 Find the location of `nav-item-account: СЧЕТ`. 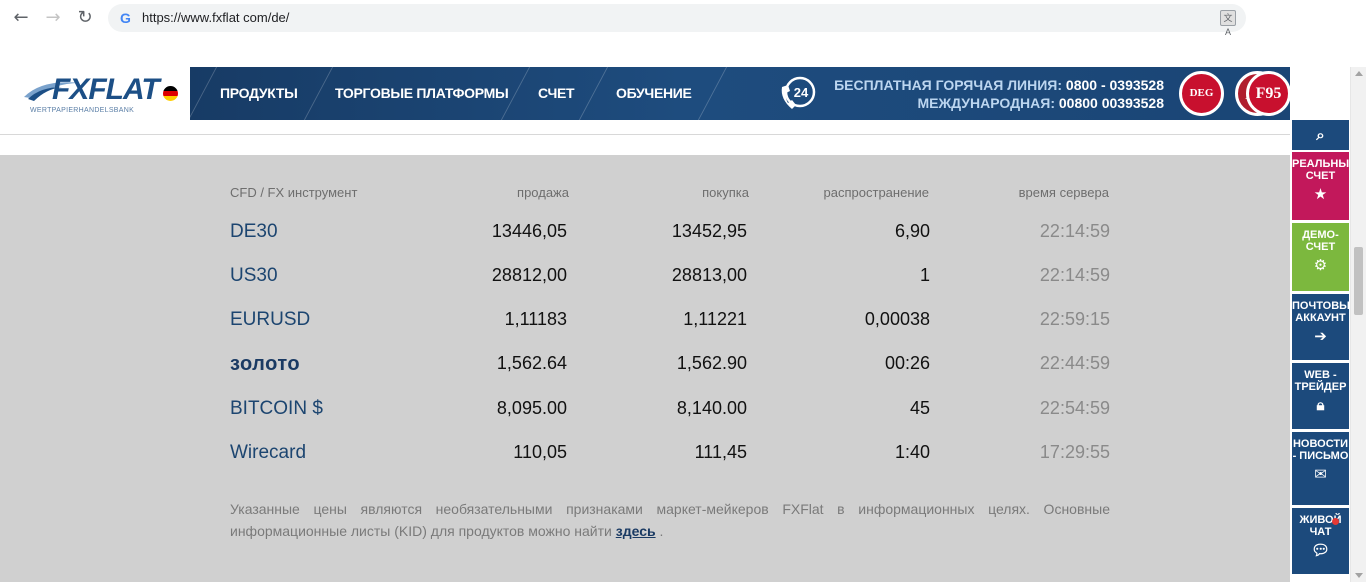

nav-item-account: СЧЕТ is located at coordinates (556, 93).